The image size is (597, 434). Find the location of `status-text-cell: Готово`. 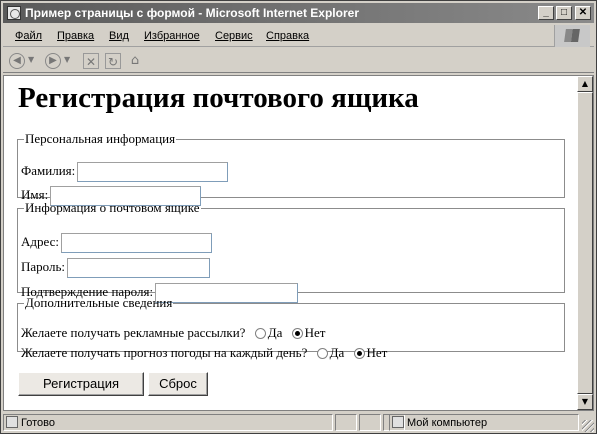

status-text-cell: Готово is located at coordinates (168, 422).